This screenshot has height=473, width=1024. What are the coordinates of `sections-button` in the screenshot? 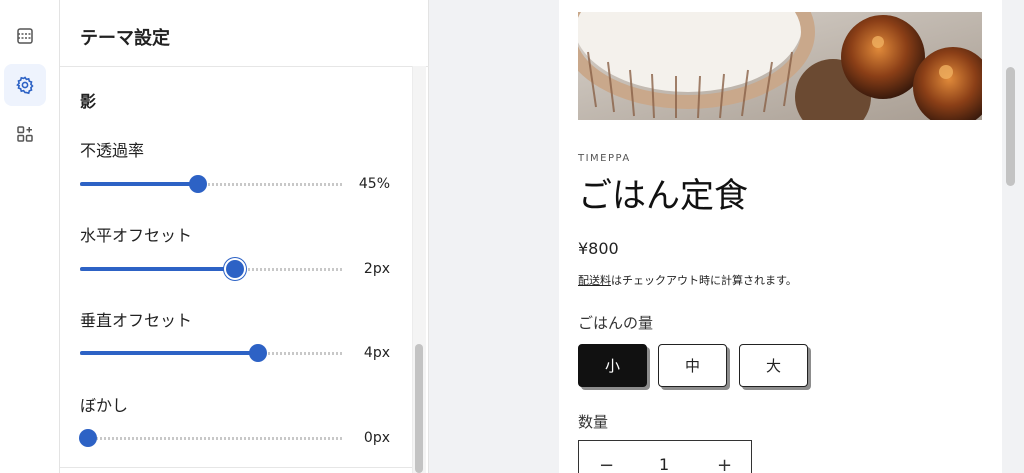 It's located at (25, 36).